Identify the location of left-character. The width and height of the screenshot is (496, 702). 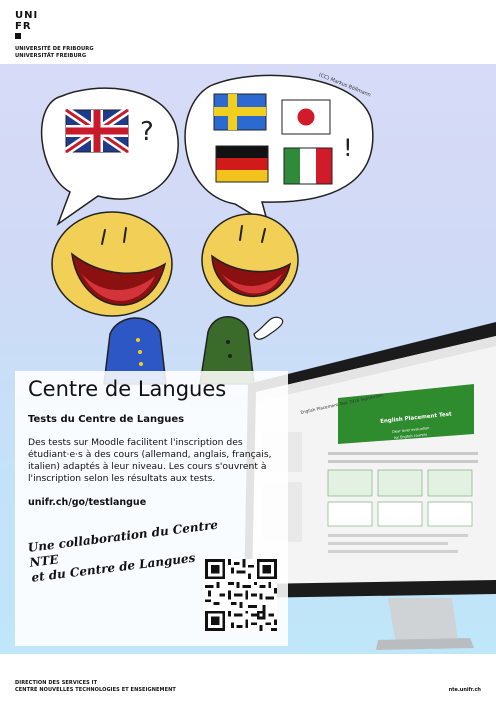
(112, 298).